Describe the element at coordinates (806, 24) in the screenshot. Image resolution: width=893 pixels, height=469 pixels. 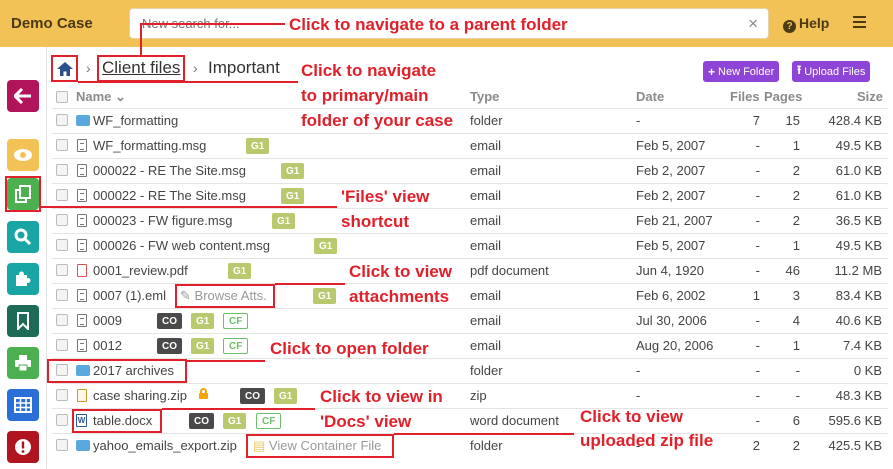
I see `help-button: ? Help` at that location.